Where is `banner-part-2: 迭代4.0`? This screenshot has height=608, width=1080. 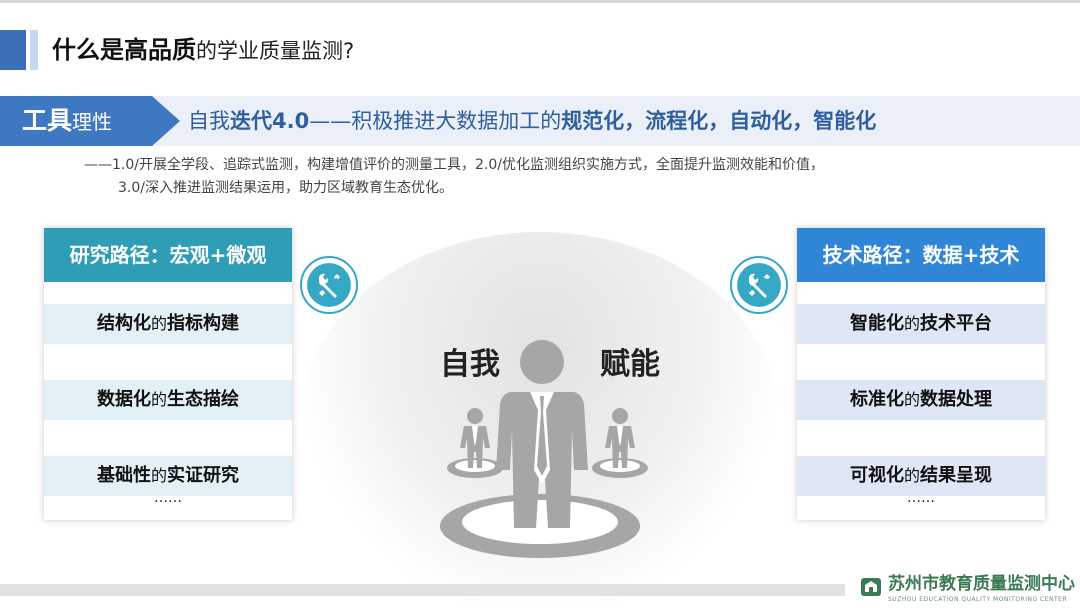 banner-part-2: 迭代4.0 is located at coordinates (270, 121).